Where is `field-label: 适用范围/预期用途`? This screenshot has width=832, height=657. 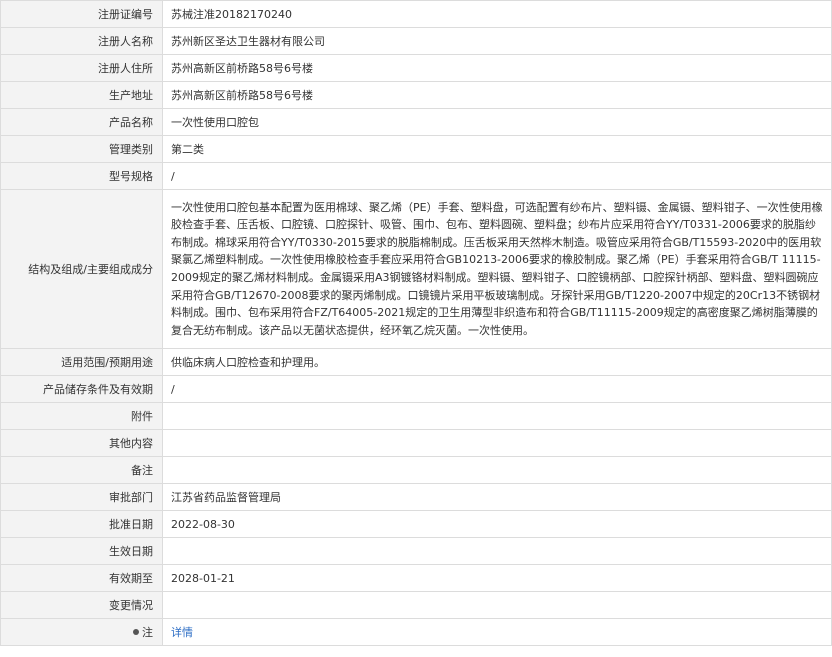
field-label: 适用范围/预期用途 is located at coordinates (81, 362).